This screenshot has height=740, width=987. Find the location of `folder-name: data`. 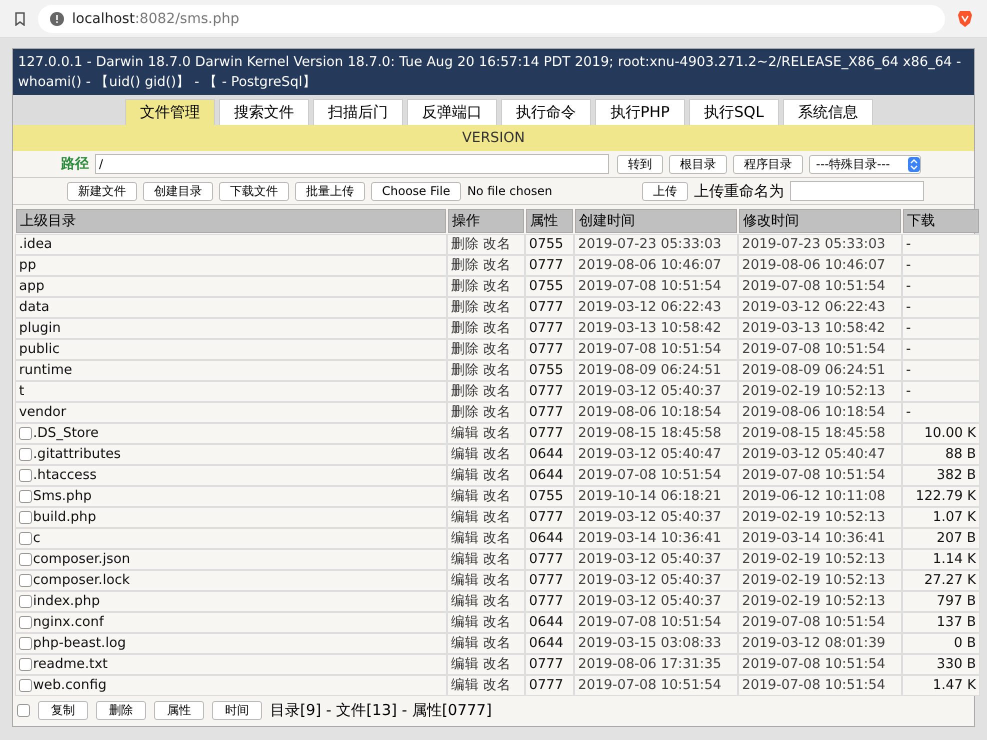

folder-name: data is located at coordinates (34, 307).